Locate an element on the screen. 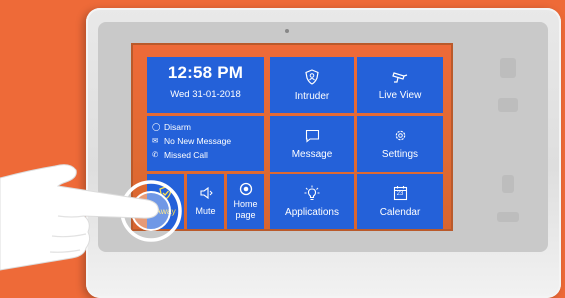 This screenshot has height=298, width=565. calendar-icon: 23 is located at coordinates (400, 193).